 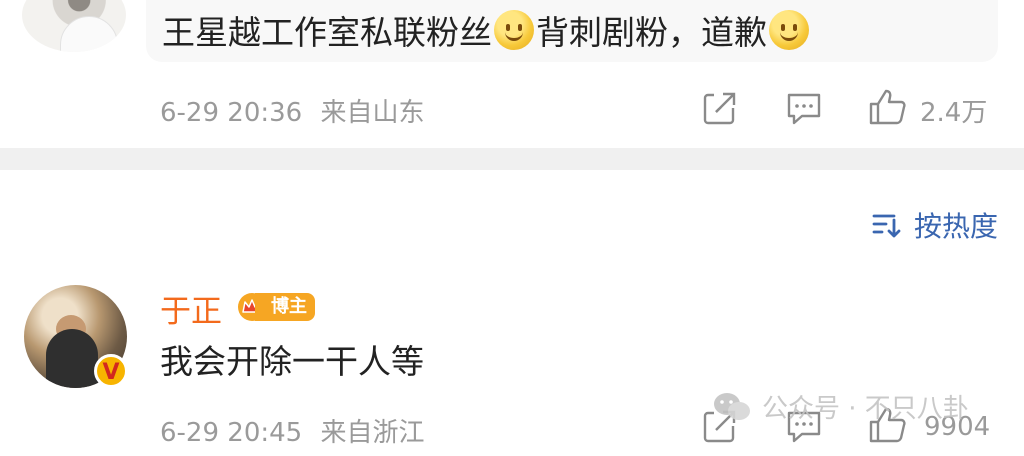 I want to click on comment-meta: 6-29 20:36 来自山东, so click(x=292, y=110).